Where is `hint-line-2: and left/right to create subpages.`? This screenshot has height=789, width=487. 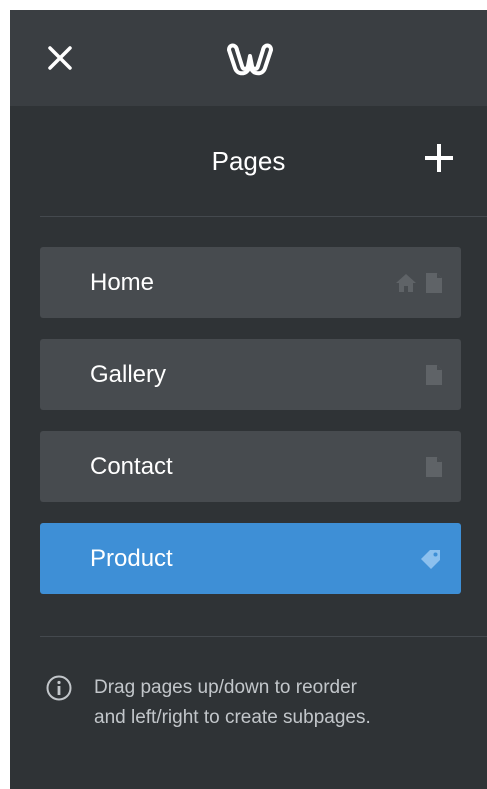
hint-line-2: and left/right to create subpages. is located at coordinates (232, 717).